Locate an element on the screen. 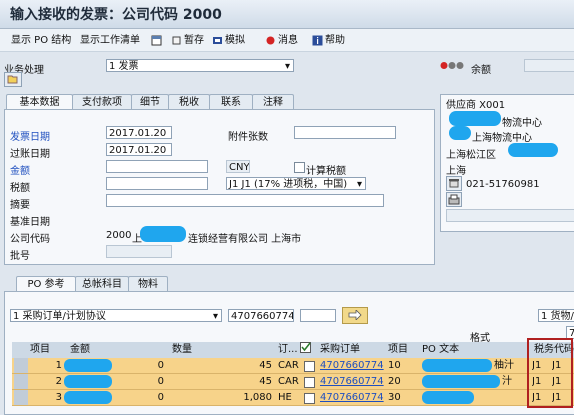 This screenshot has height=415, width=574. vendor-name: 物流中心 is located at coordinates (522, 123).